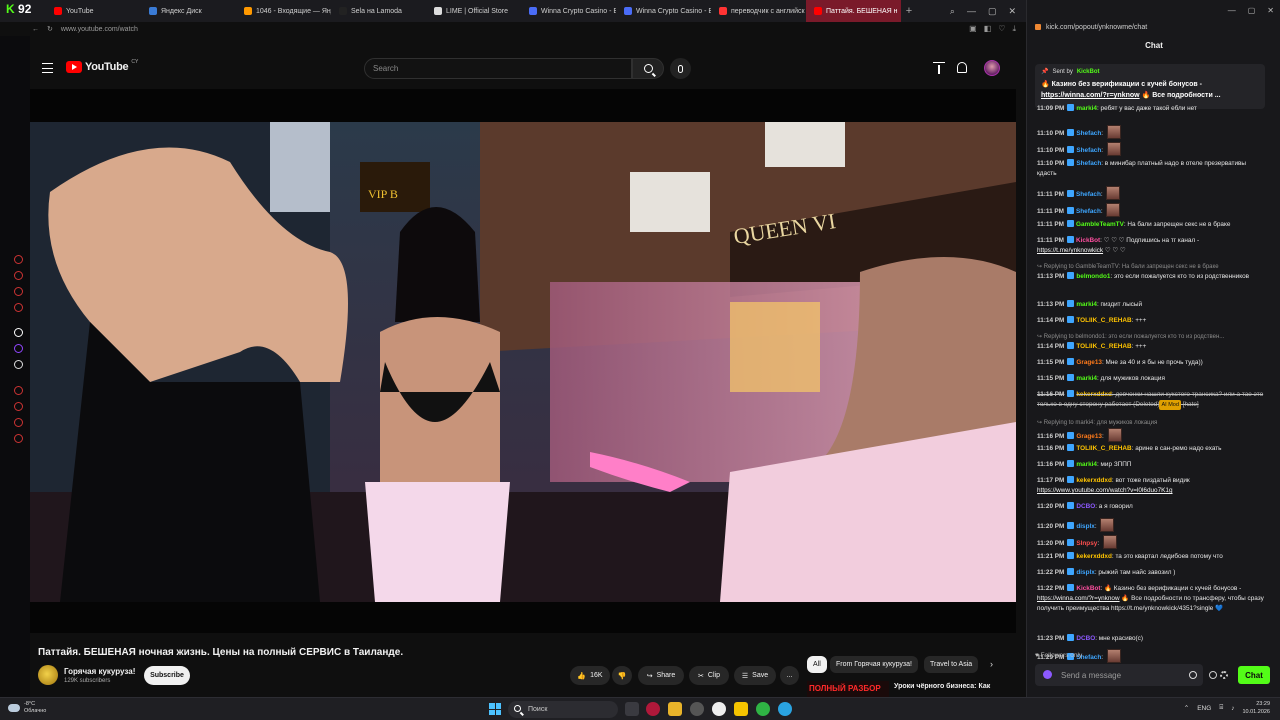  What do you see at coordinates (741, 709) in the screenshot?
I see `sticky-notes-icon` at bounding box center [741, 709].